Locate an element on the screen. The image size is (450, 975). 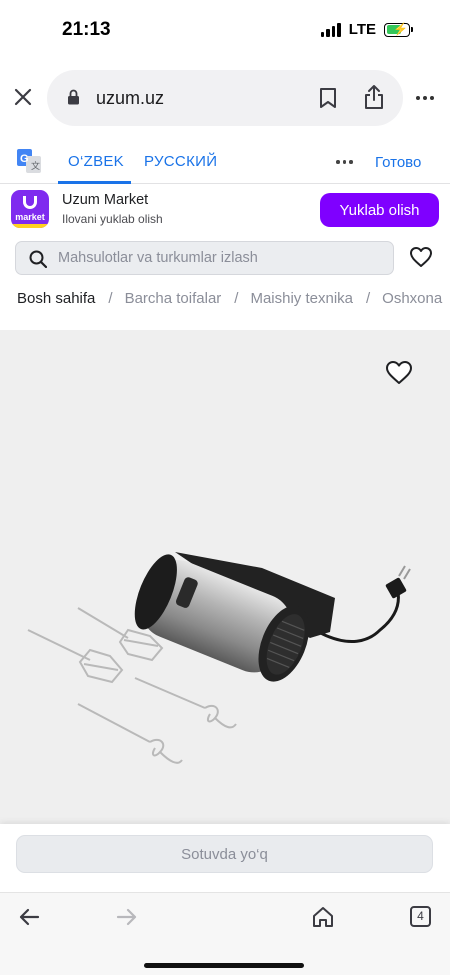
breadcrumb-appliances: Maishiy texnika is located at coordinates (301, 298).